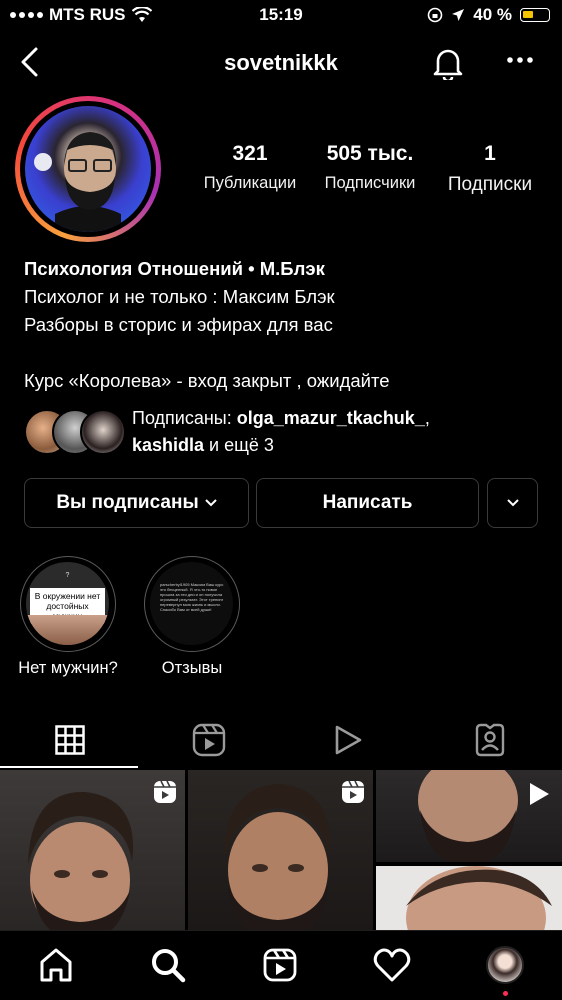  What do you see at coordinates (75, 432) in the screenshot?
I see `mutual-followers-avatars` at bounding box center [75, 432].